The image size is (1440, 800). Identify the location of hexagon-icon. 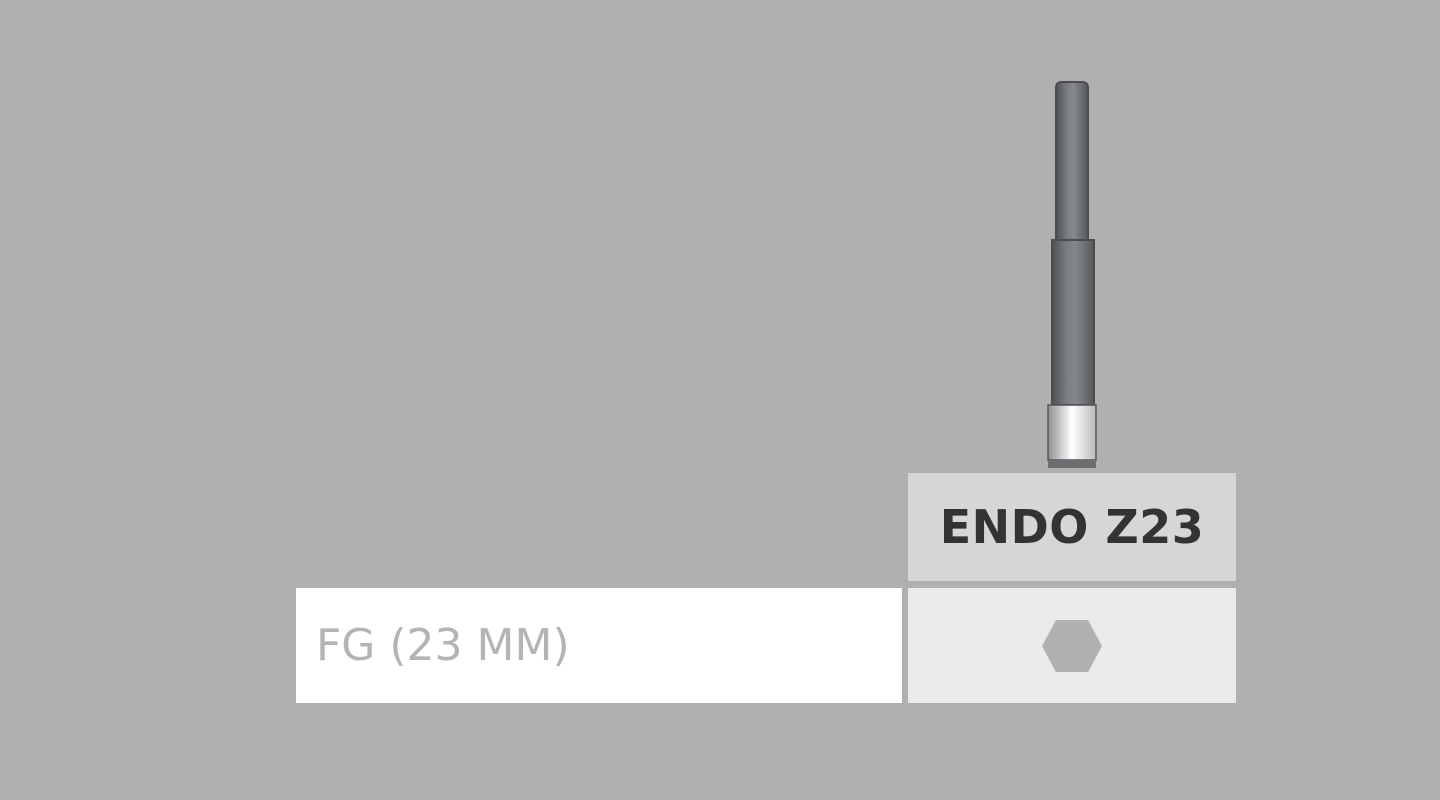
(1072, 645).